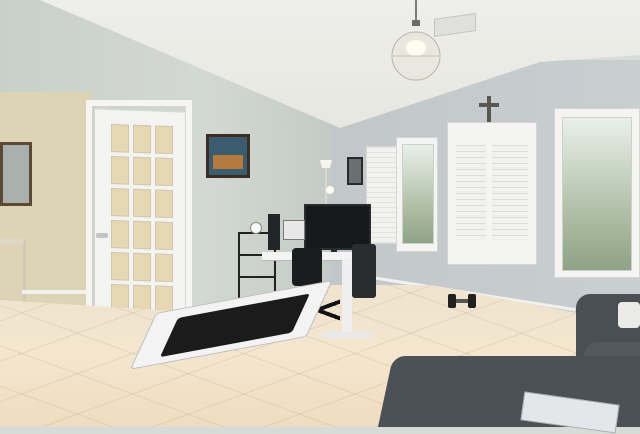 The height and width of the screenshot is (434, 640). What do you see at coordinates (13, 273) in the screenshot?
I see `console-table` at bounding box center [13, 273].